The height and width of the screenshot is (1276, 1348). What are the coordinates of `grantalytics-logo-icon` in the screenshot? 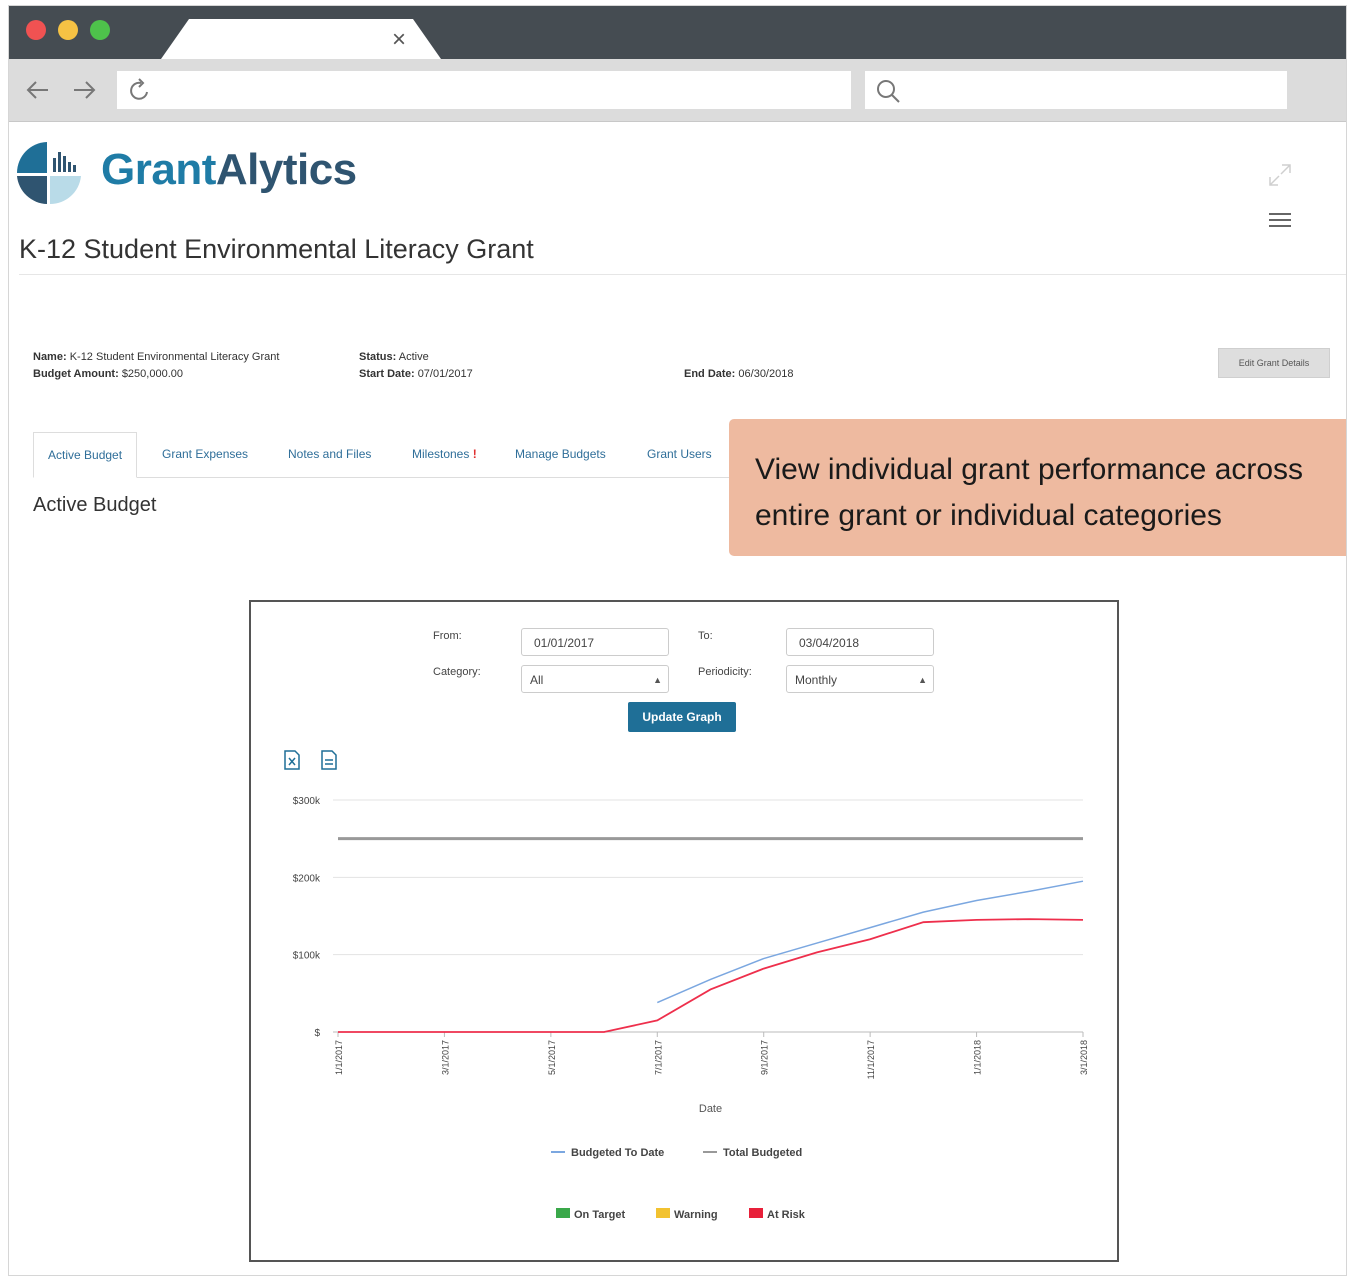 It's located at (50, 173).